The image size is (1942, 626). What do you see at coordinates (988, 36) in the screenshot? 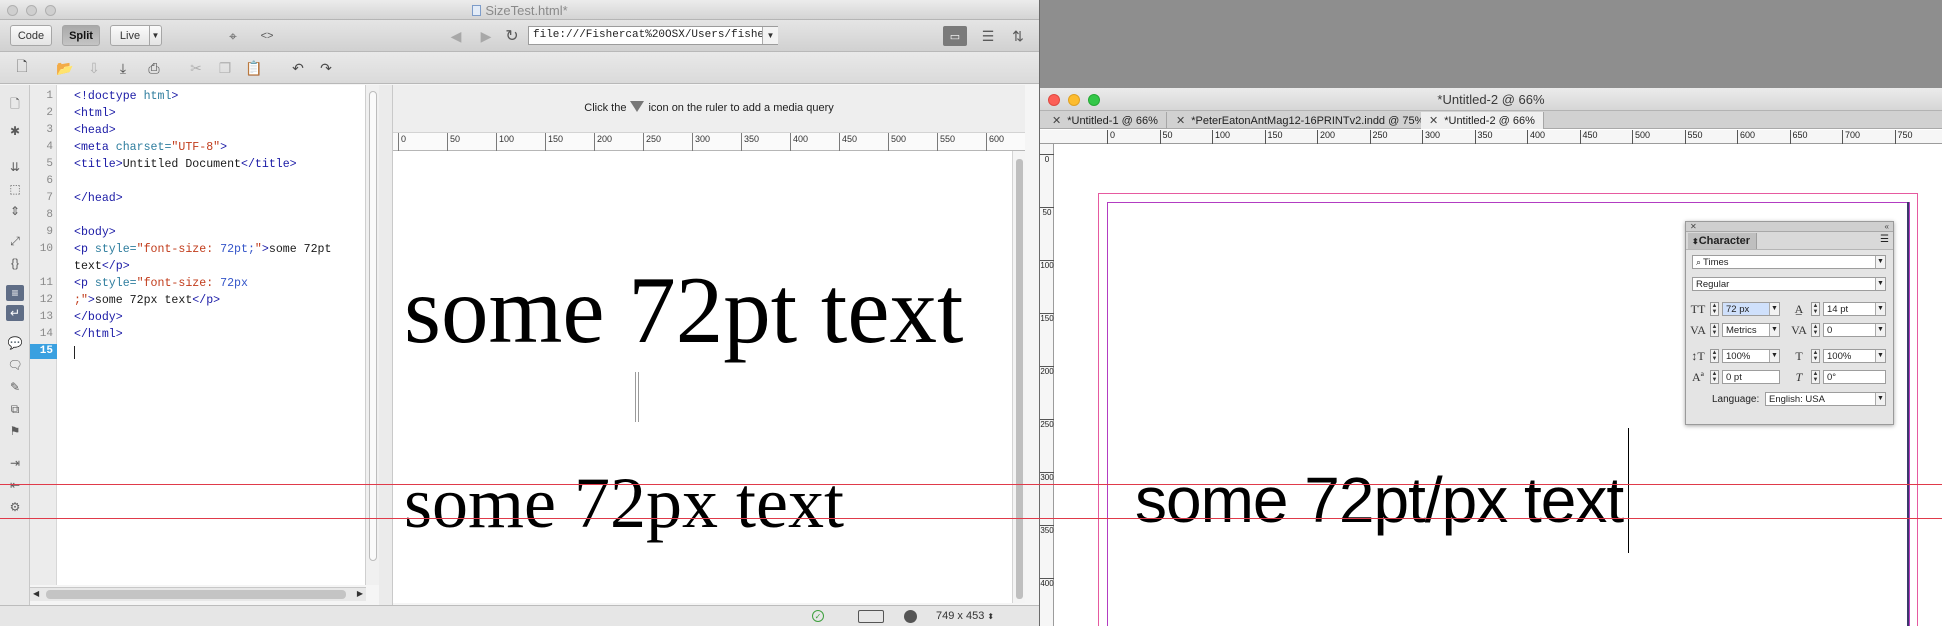
I see `view-options-icon: ☰` at bounding box center [988, 36].